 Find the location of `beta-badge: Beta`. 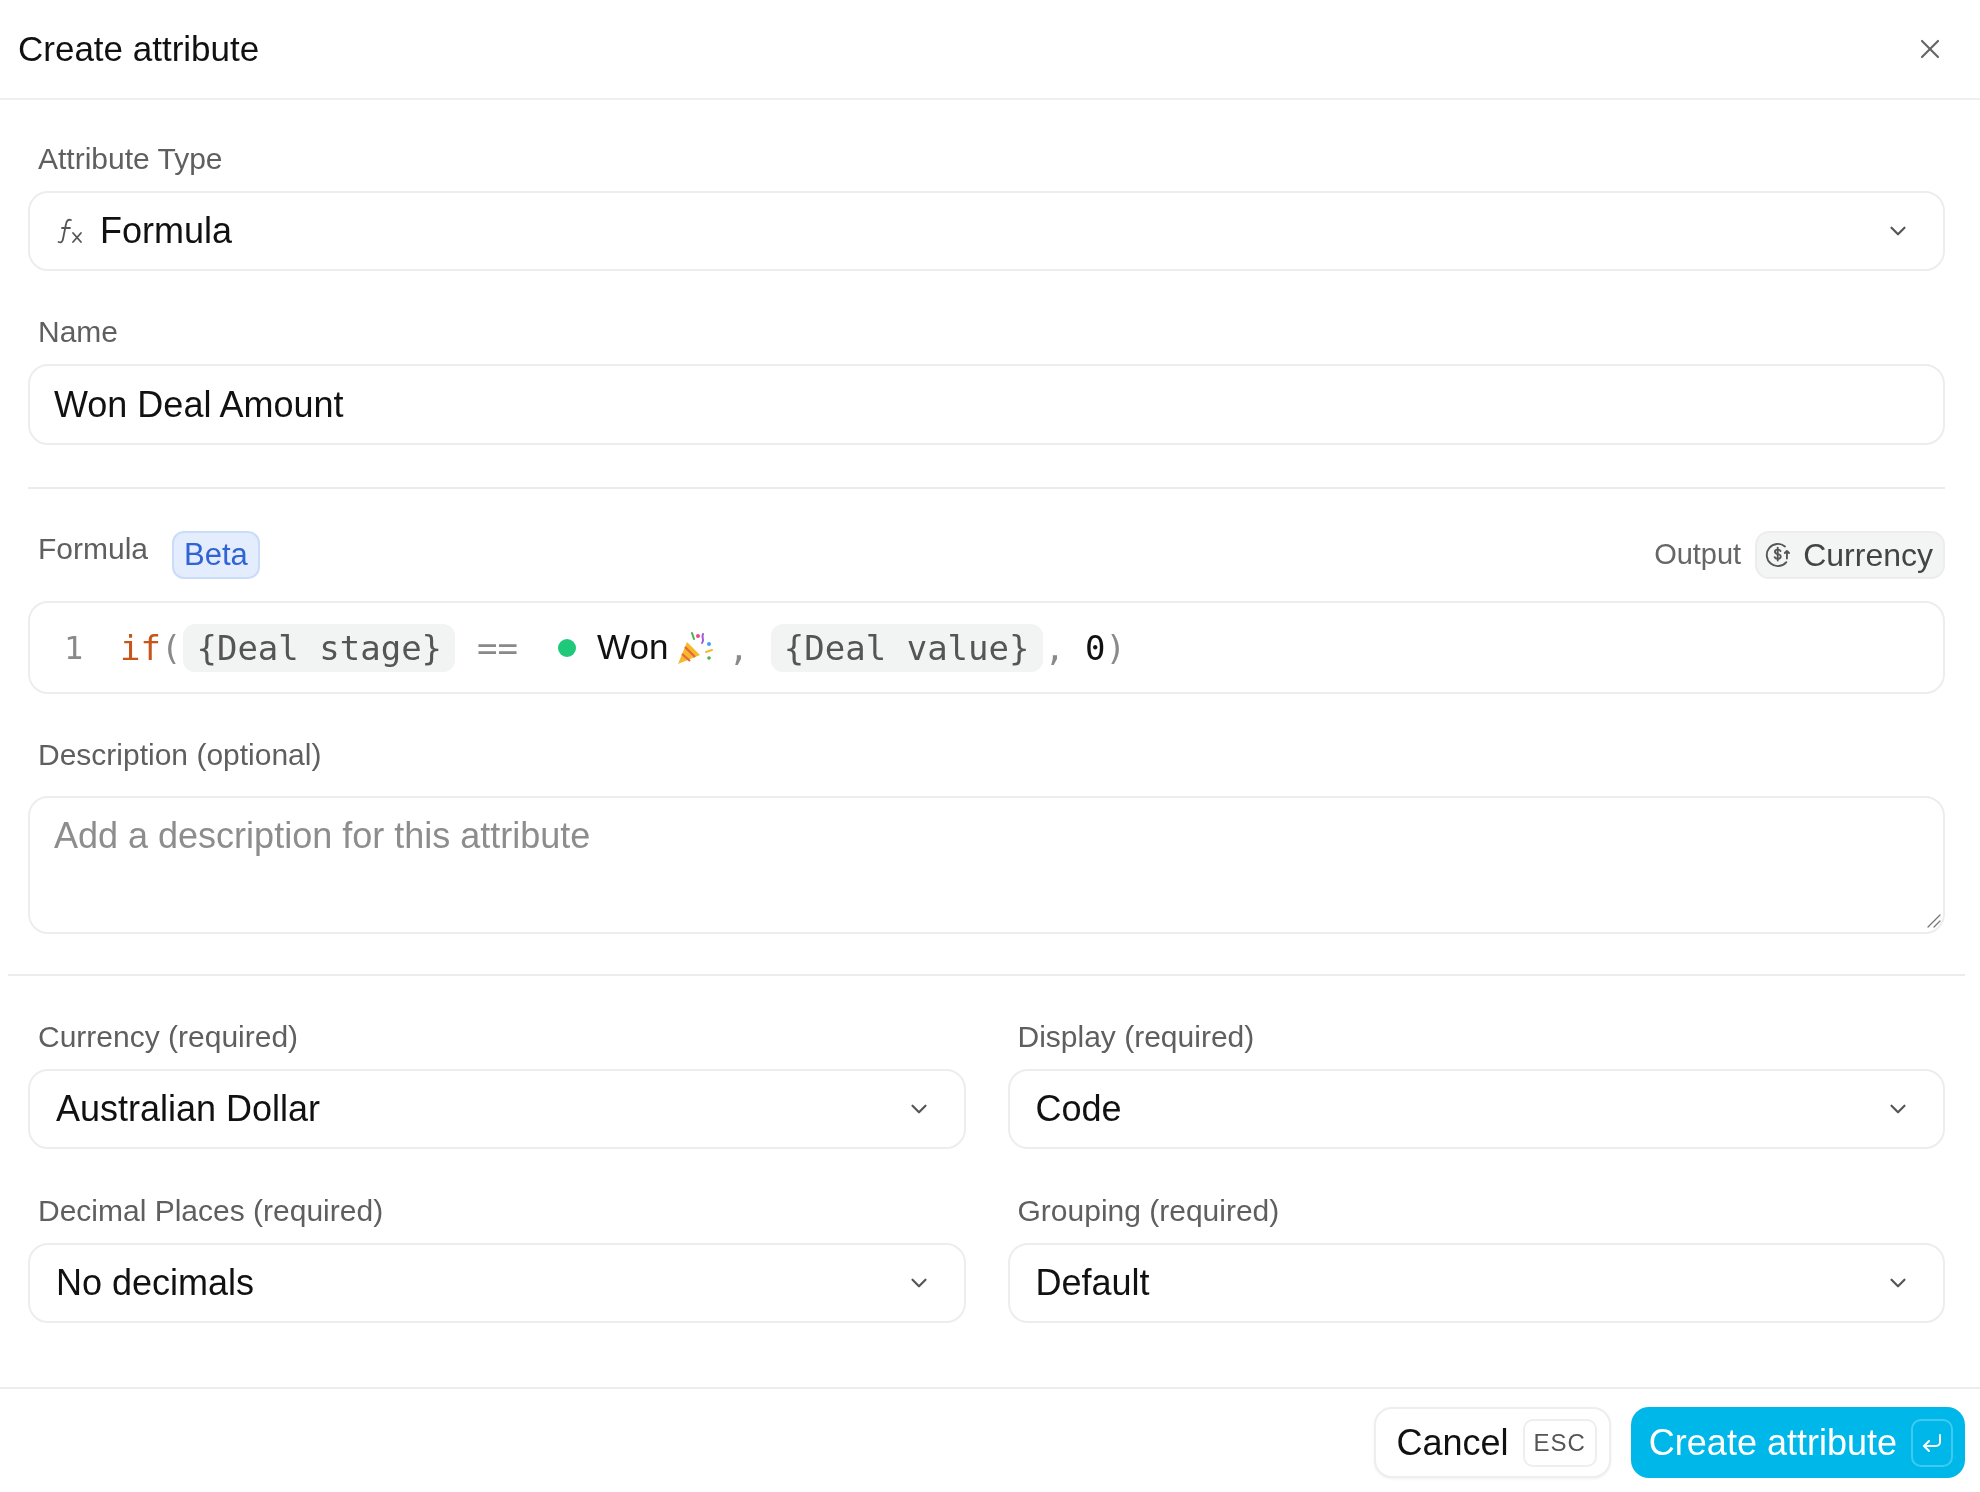

beta-badge: Beta is located at coordinates (216, 555).